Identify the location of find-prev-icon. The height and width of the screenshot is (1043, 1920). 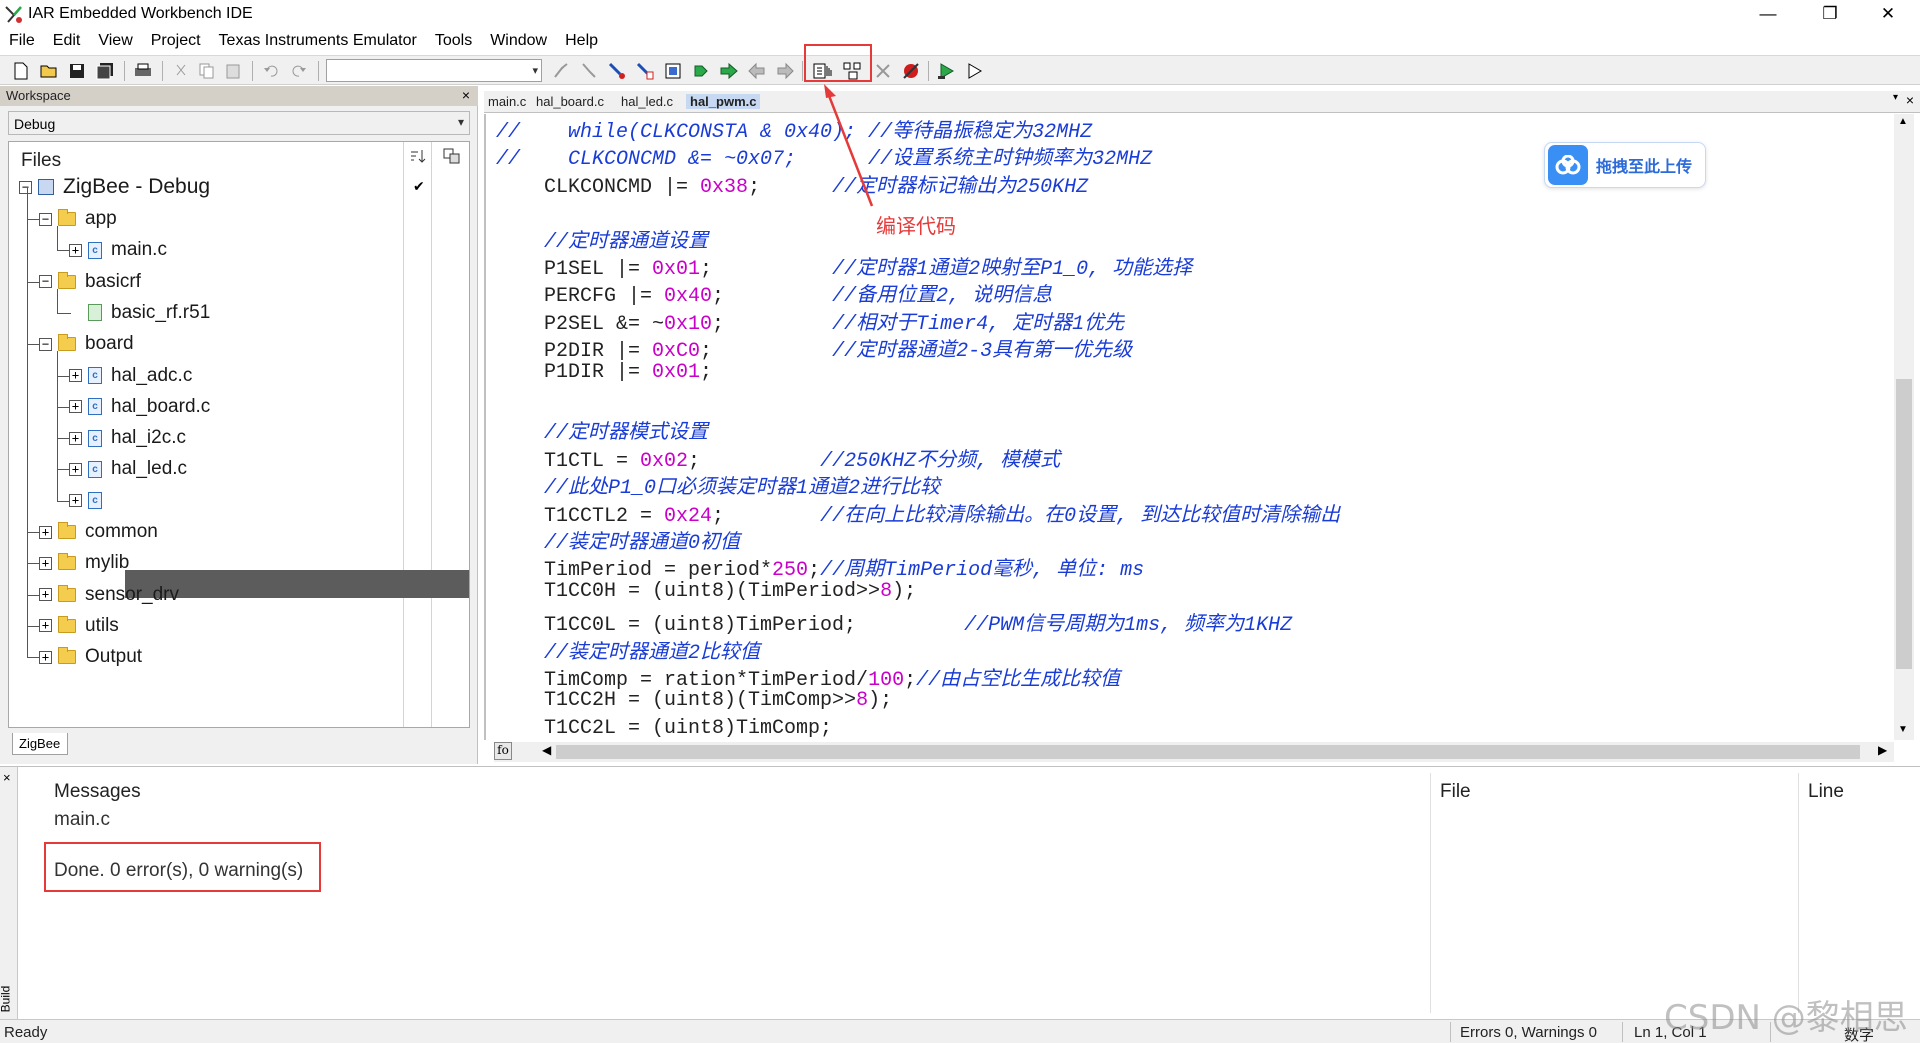
(589, 71).